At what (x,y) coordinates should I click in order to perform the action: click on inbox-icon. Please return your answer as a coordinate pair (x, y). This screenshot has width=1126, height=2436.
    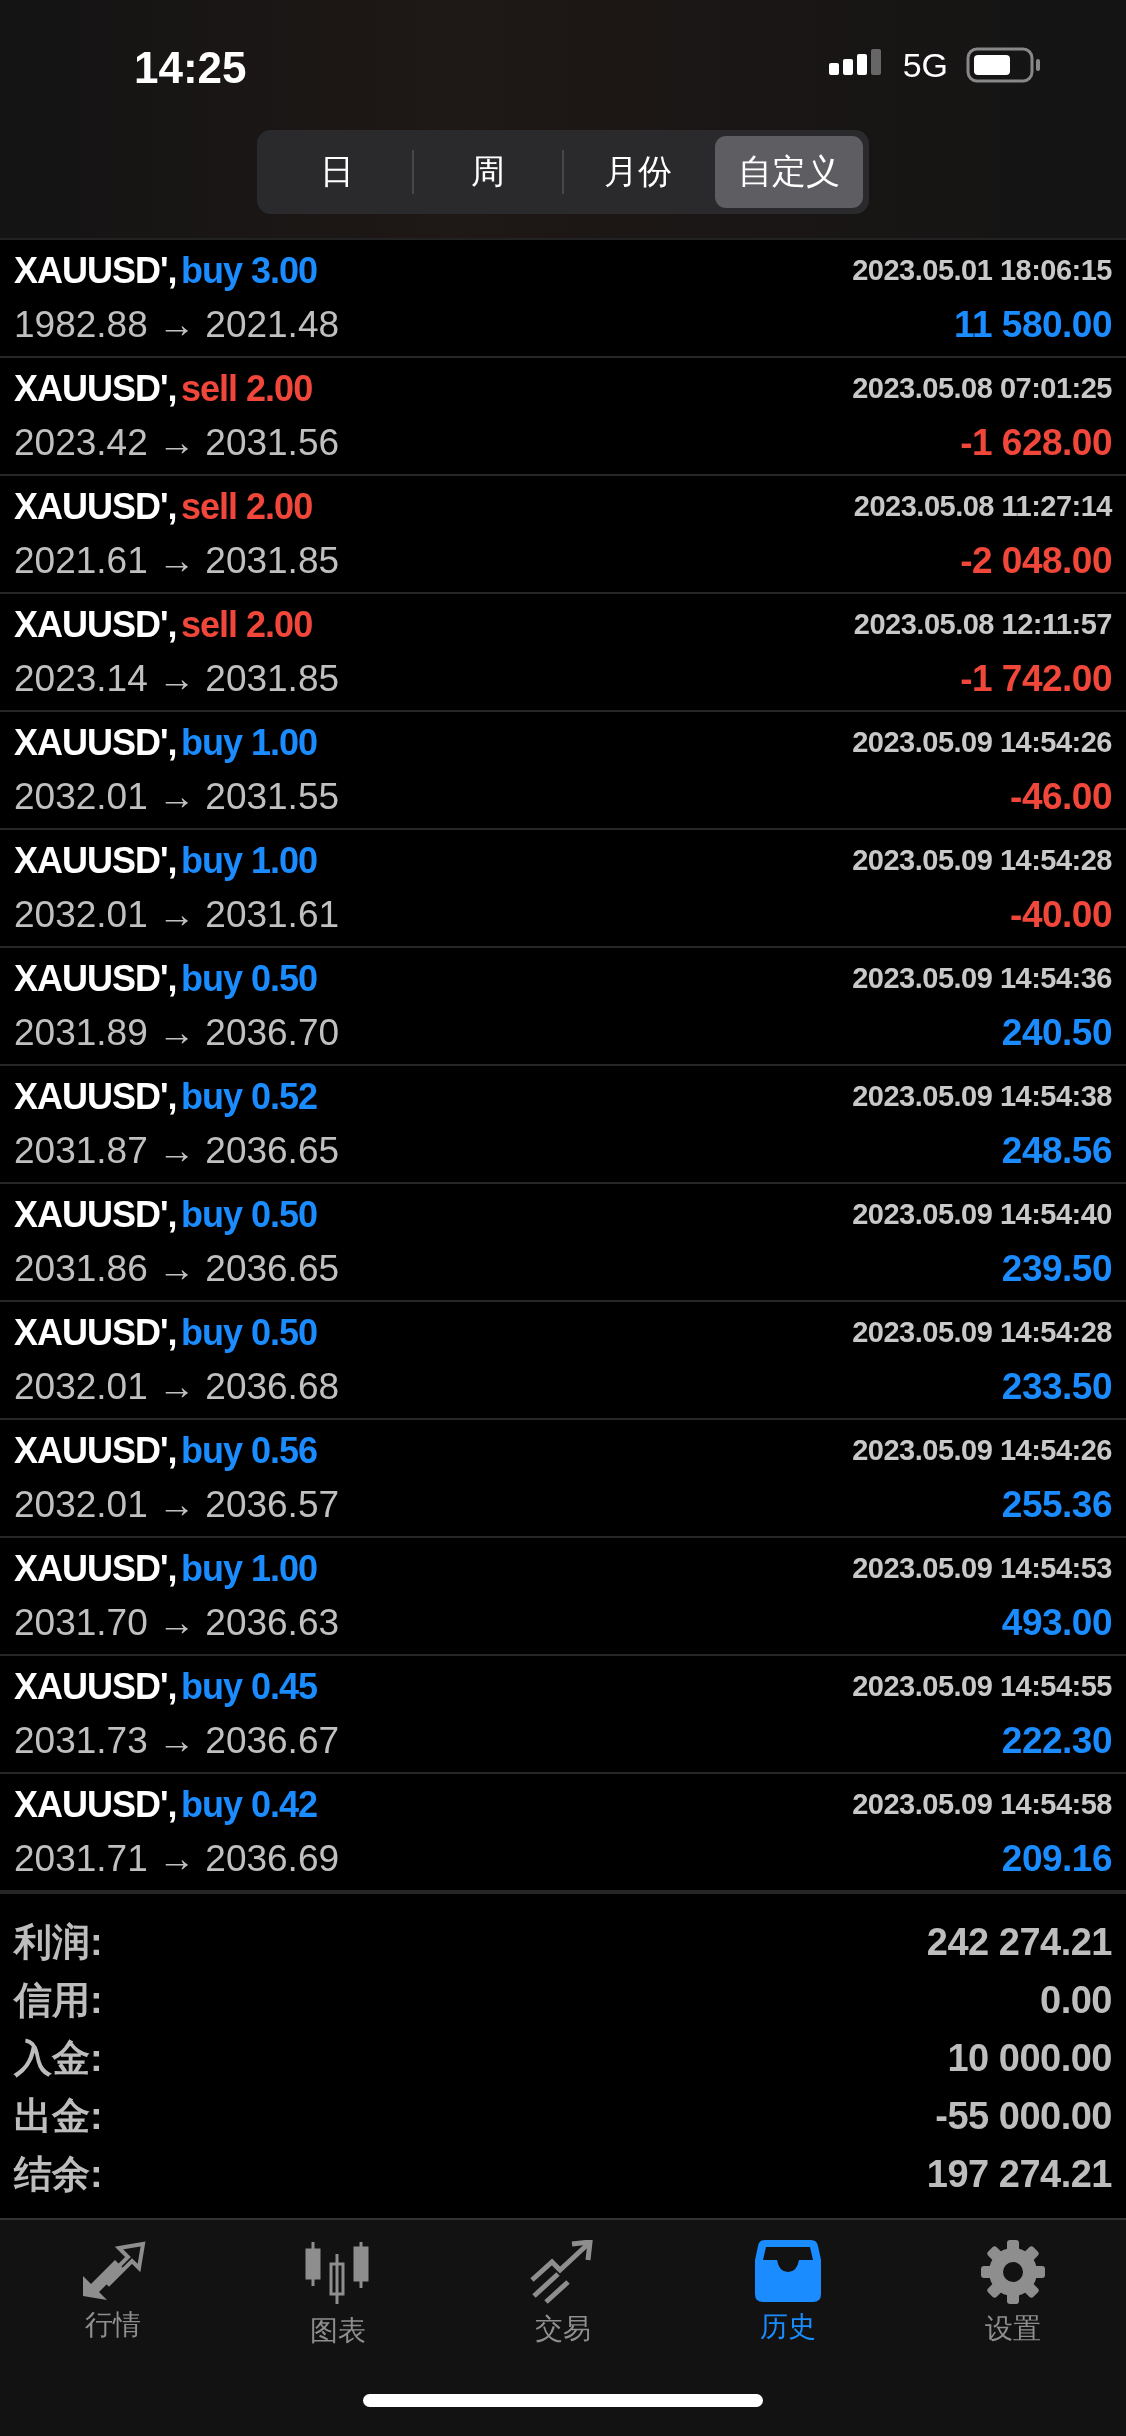
    Looking at the image, I should click on (788, 2270).